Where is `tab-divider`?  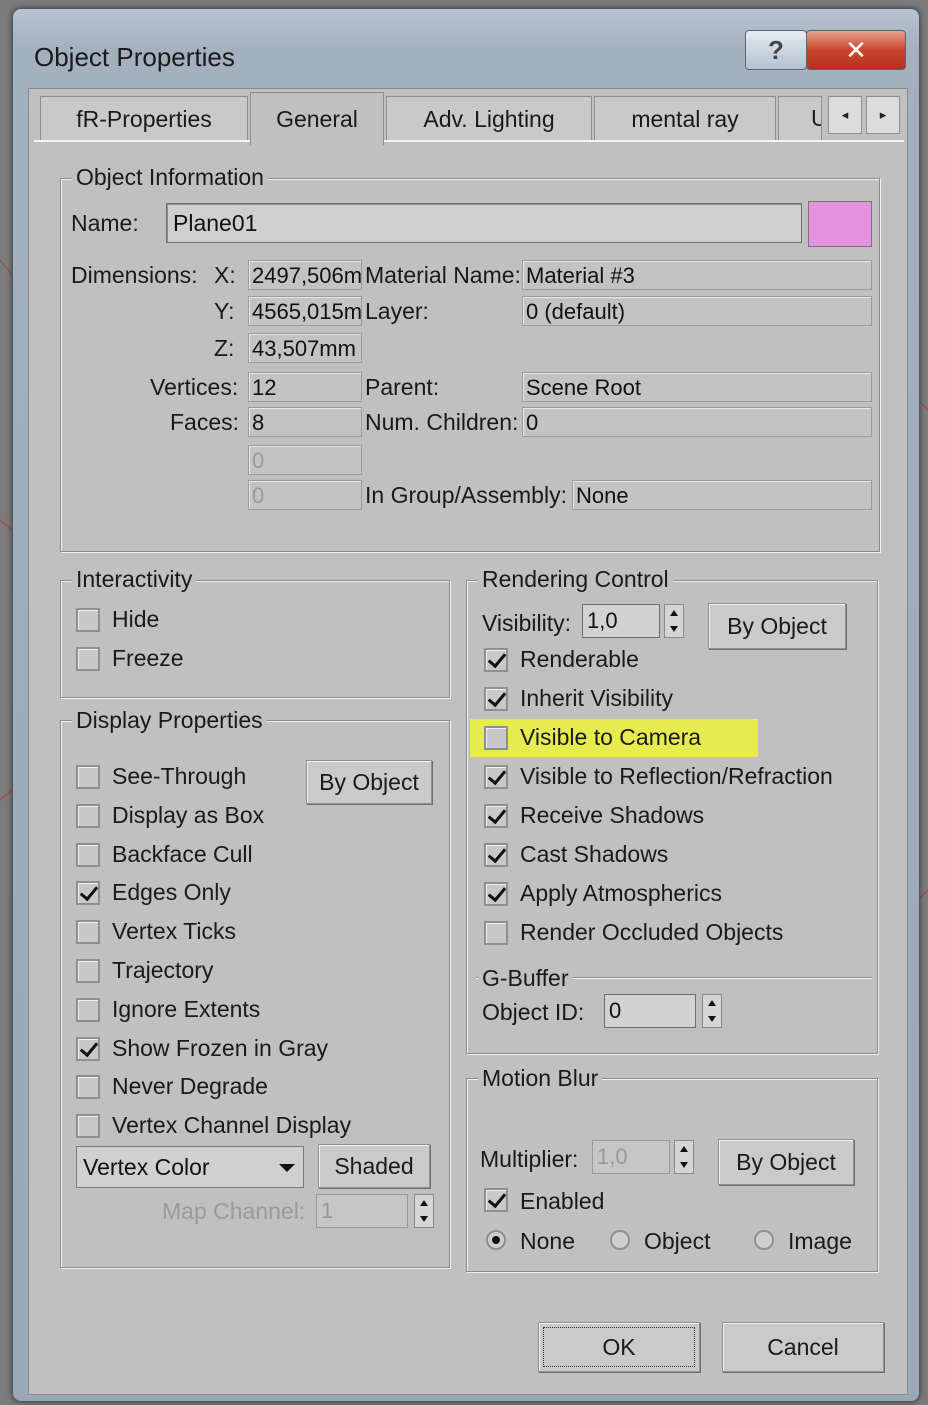
tab-divider is located at coordinates (469, 141).